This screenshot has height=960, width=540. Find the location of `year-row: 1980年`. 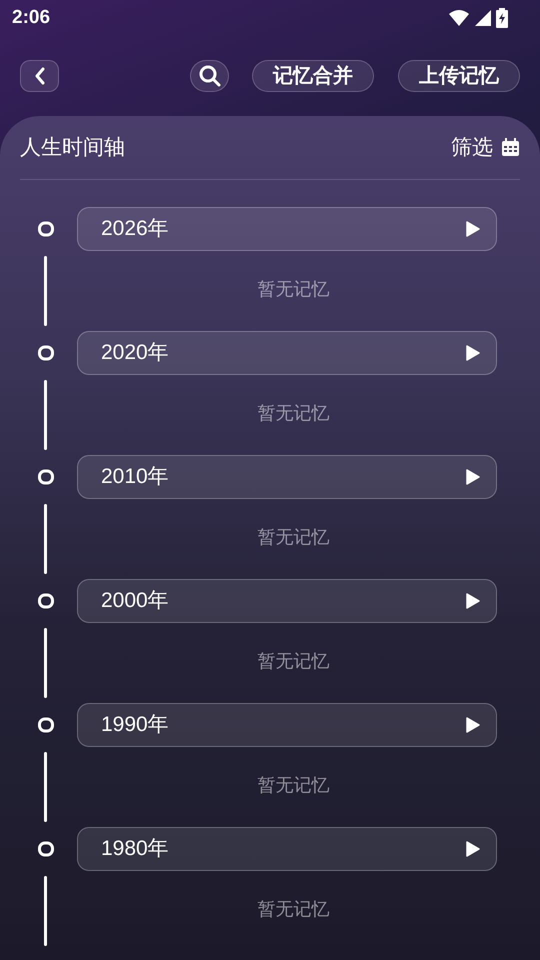

year-row: 1980年 is located at coordinates (287, 849).